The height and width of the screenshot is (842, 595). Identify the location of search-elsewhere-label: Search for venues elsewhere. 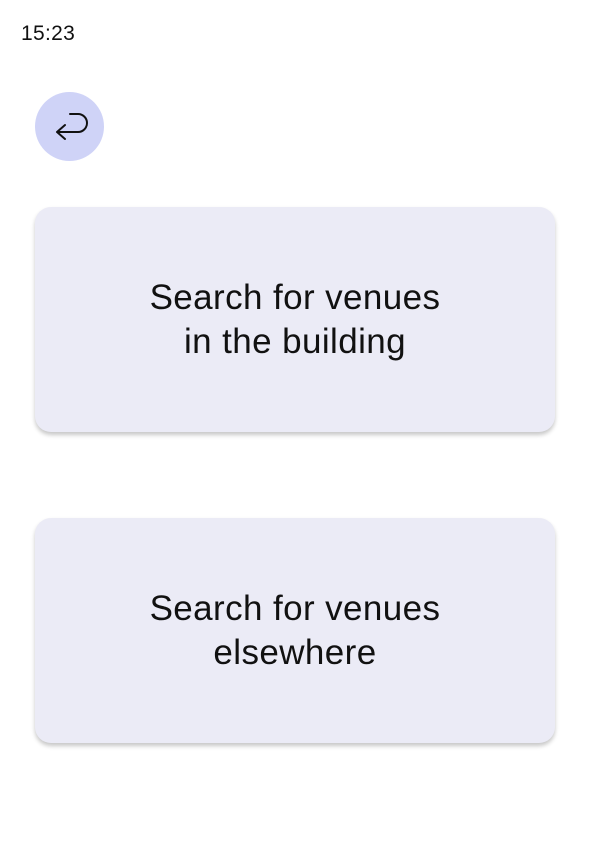
(295, 631).